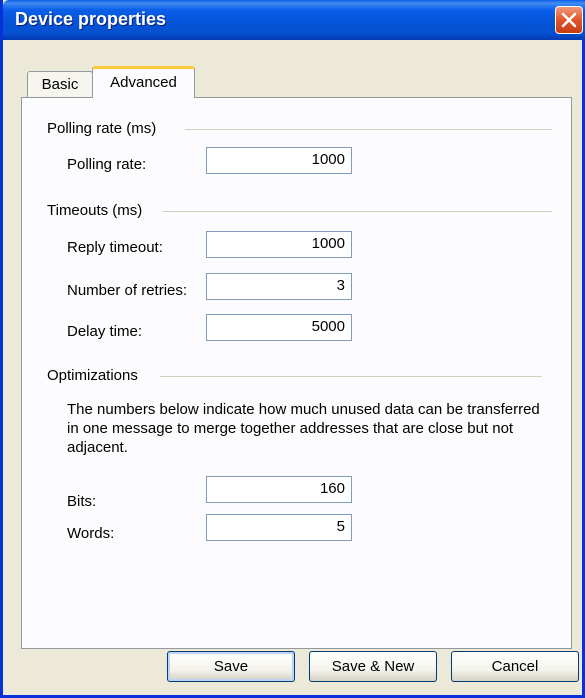 This screenshot has height=698, width=585. What do you see at coordinates (92, 375) in the screenshot?
I see `optimizations-group-label: Optimizations` at bounding box center [92, 375].